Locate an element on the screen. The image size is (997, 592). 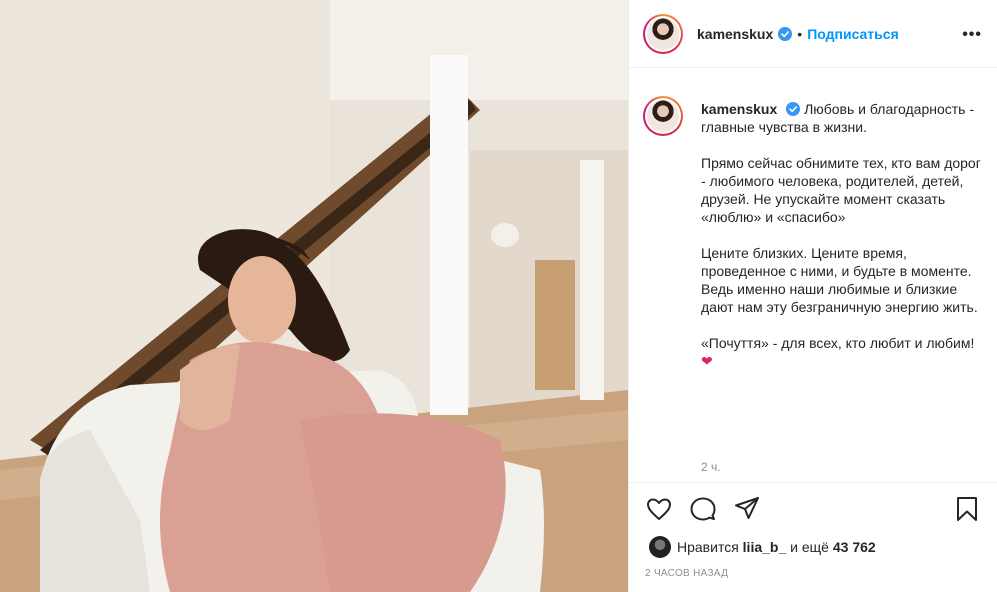
likes-middle: и ещё is located at coordinates (809, 547).